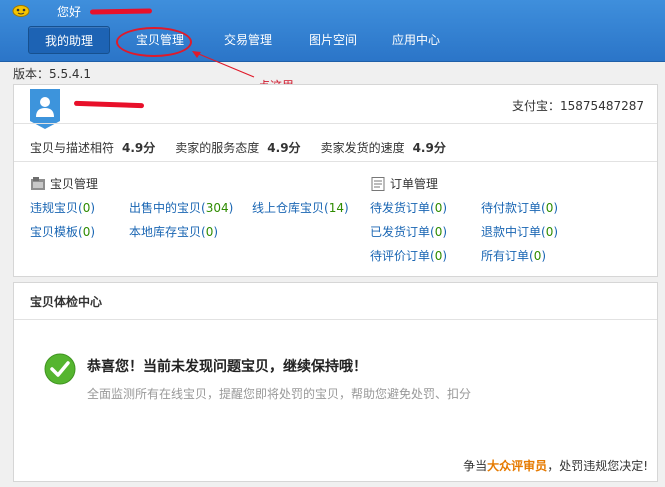  I want to click on order-management-title: 订单管理, so click(404, 183).